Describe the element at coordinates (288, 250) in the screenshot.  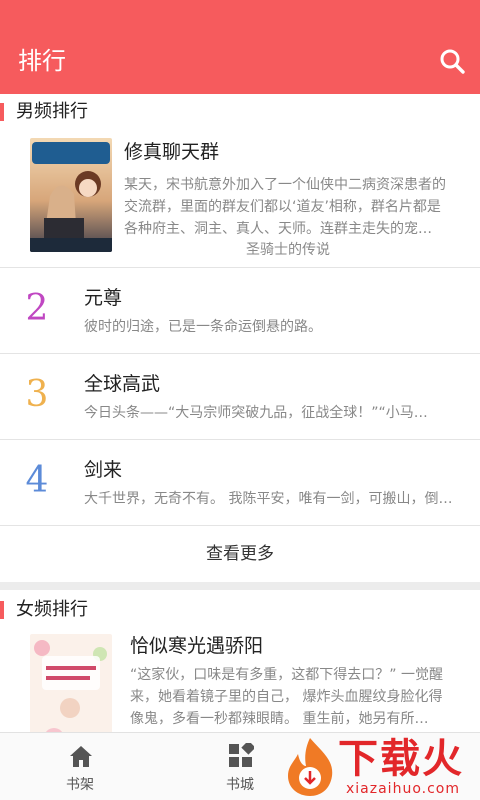
I see `book-author: 圣骑士的传说` at that location.